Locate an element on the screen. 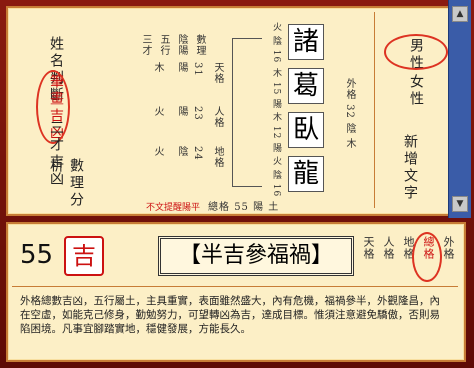  tag-ren: 人格 is located at coordinates (388, 248).